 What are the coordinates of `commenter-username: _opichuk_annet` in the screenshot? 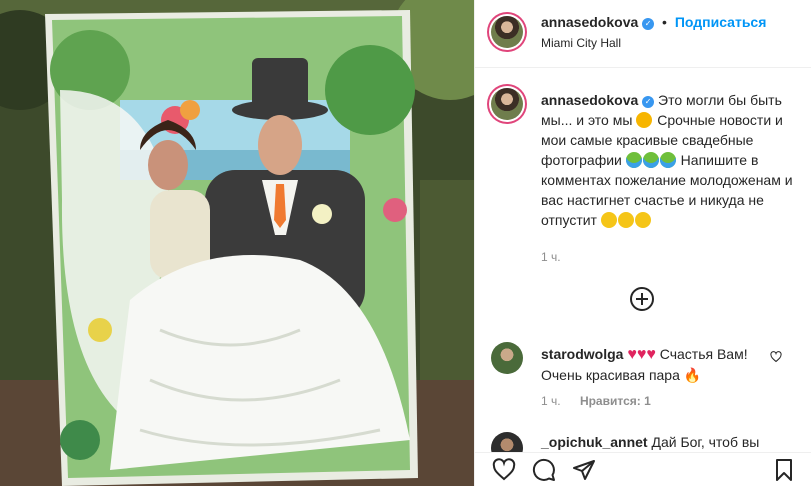 It's located at (594, 442).